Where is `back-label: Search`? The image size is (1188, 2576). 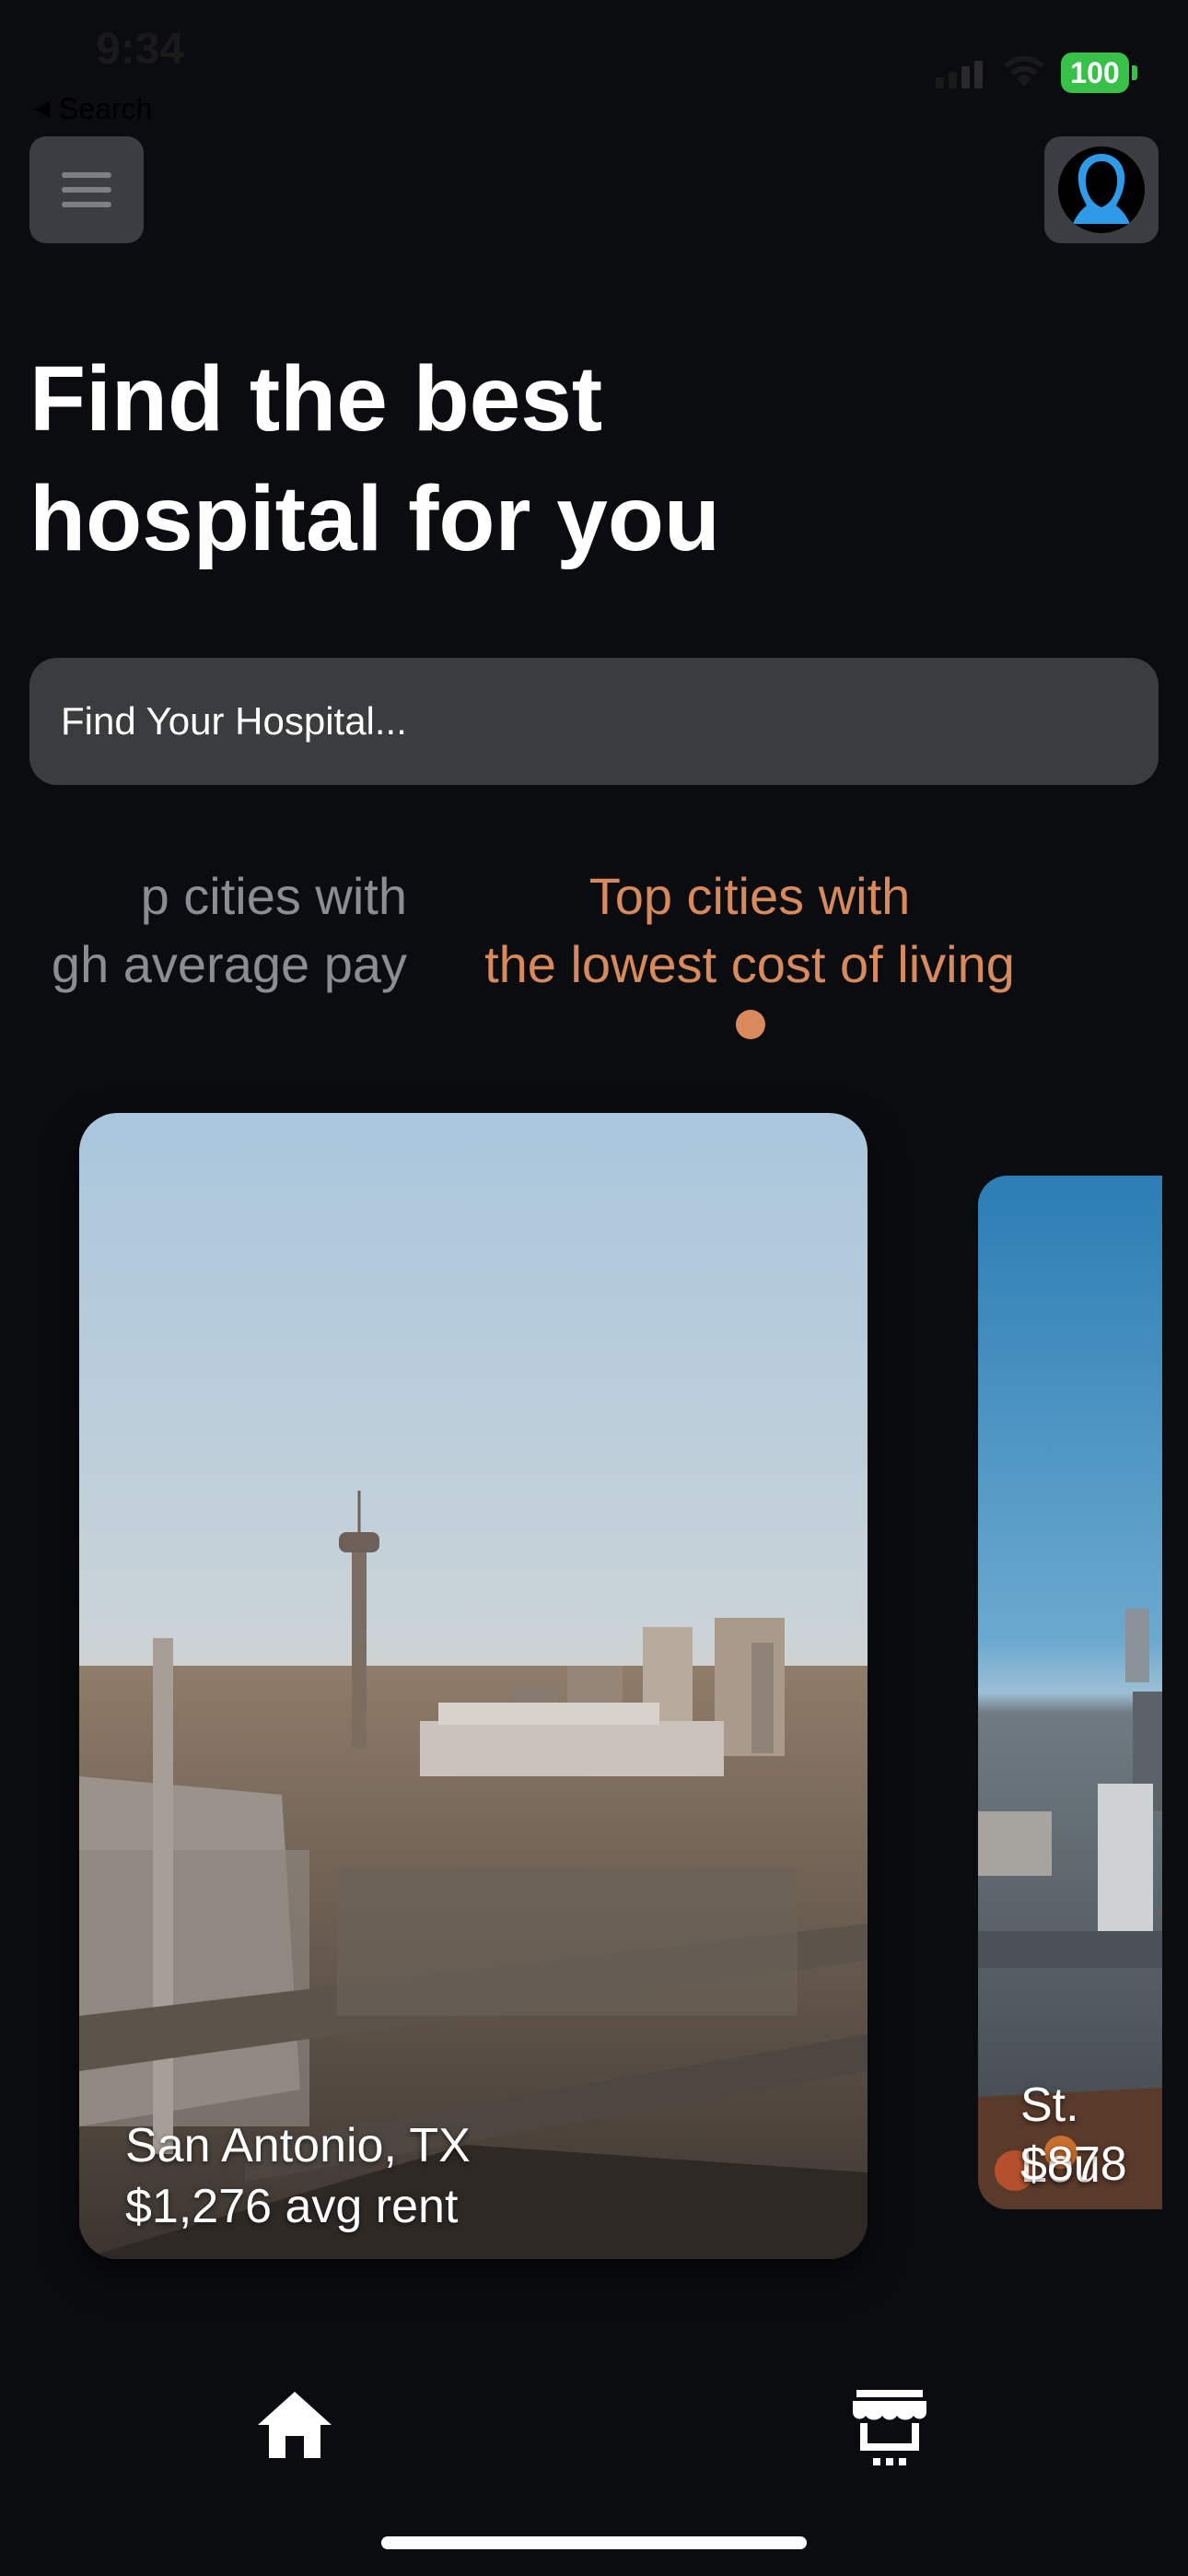 back-label: Search is located at coordinates (106, 108).